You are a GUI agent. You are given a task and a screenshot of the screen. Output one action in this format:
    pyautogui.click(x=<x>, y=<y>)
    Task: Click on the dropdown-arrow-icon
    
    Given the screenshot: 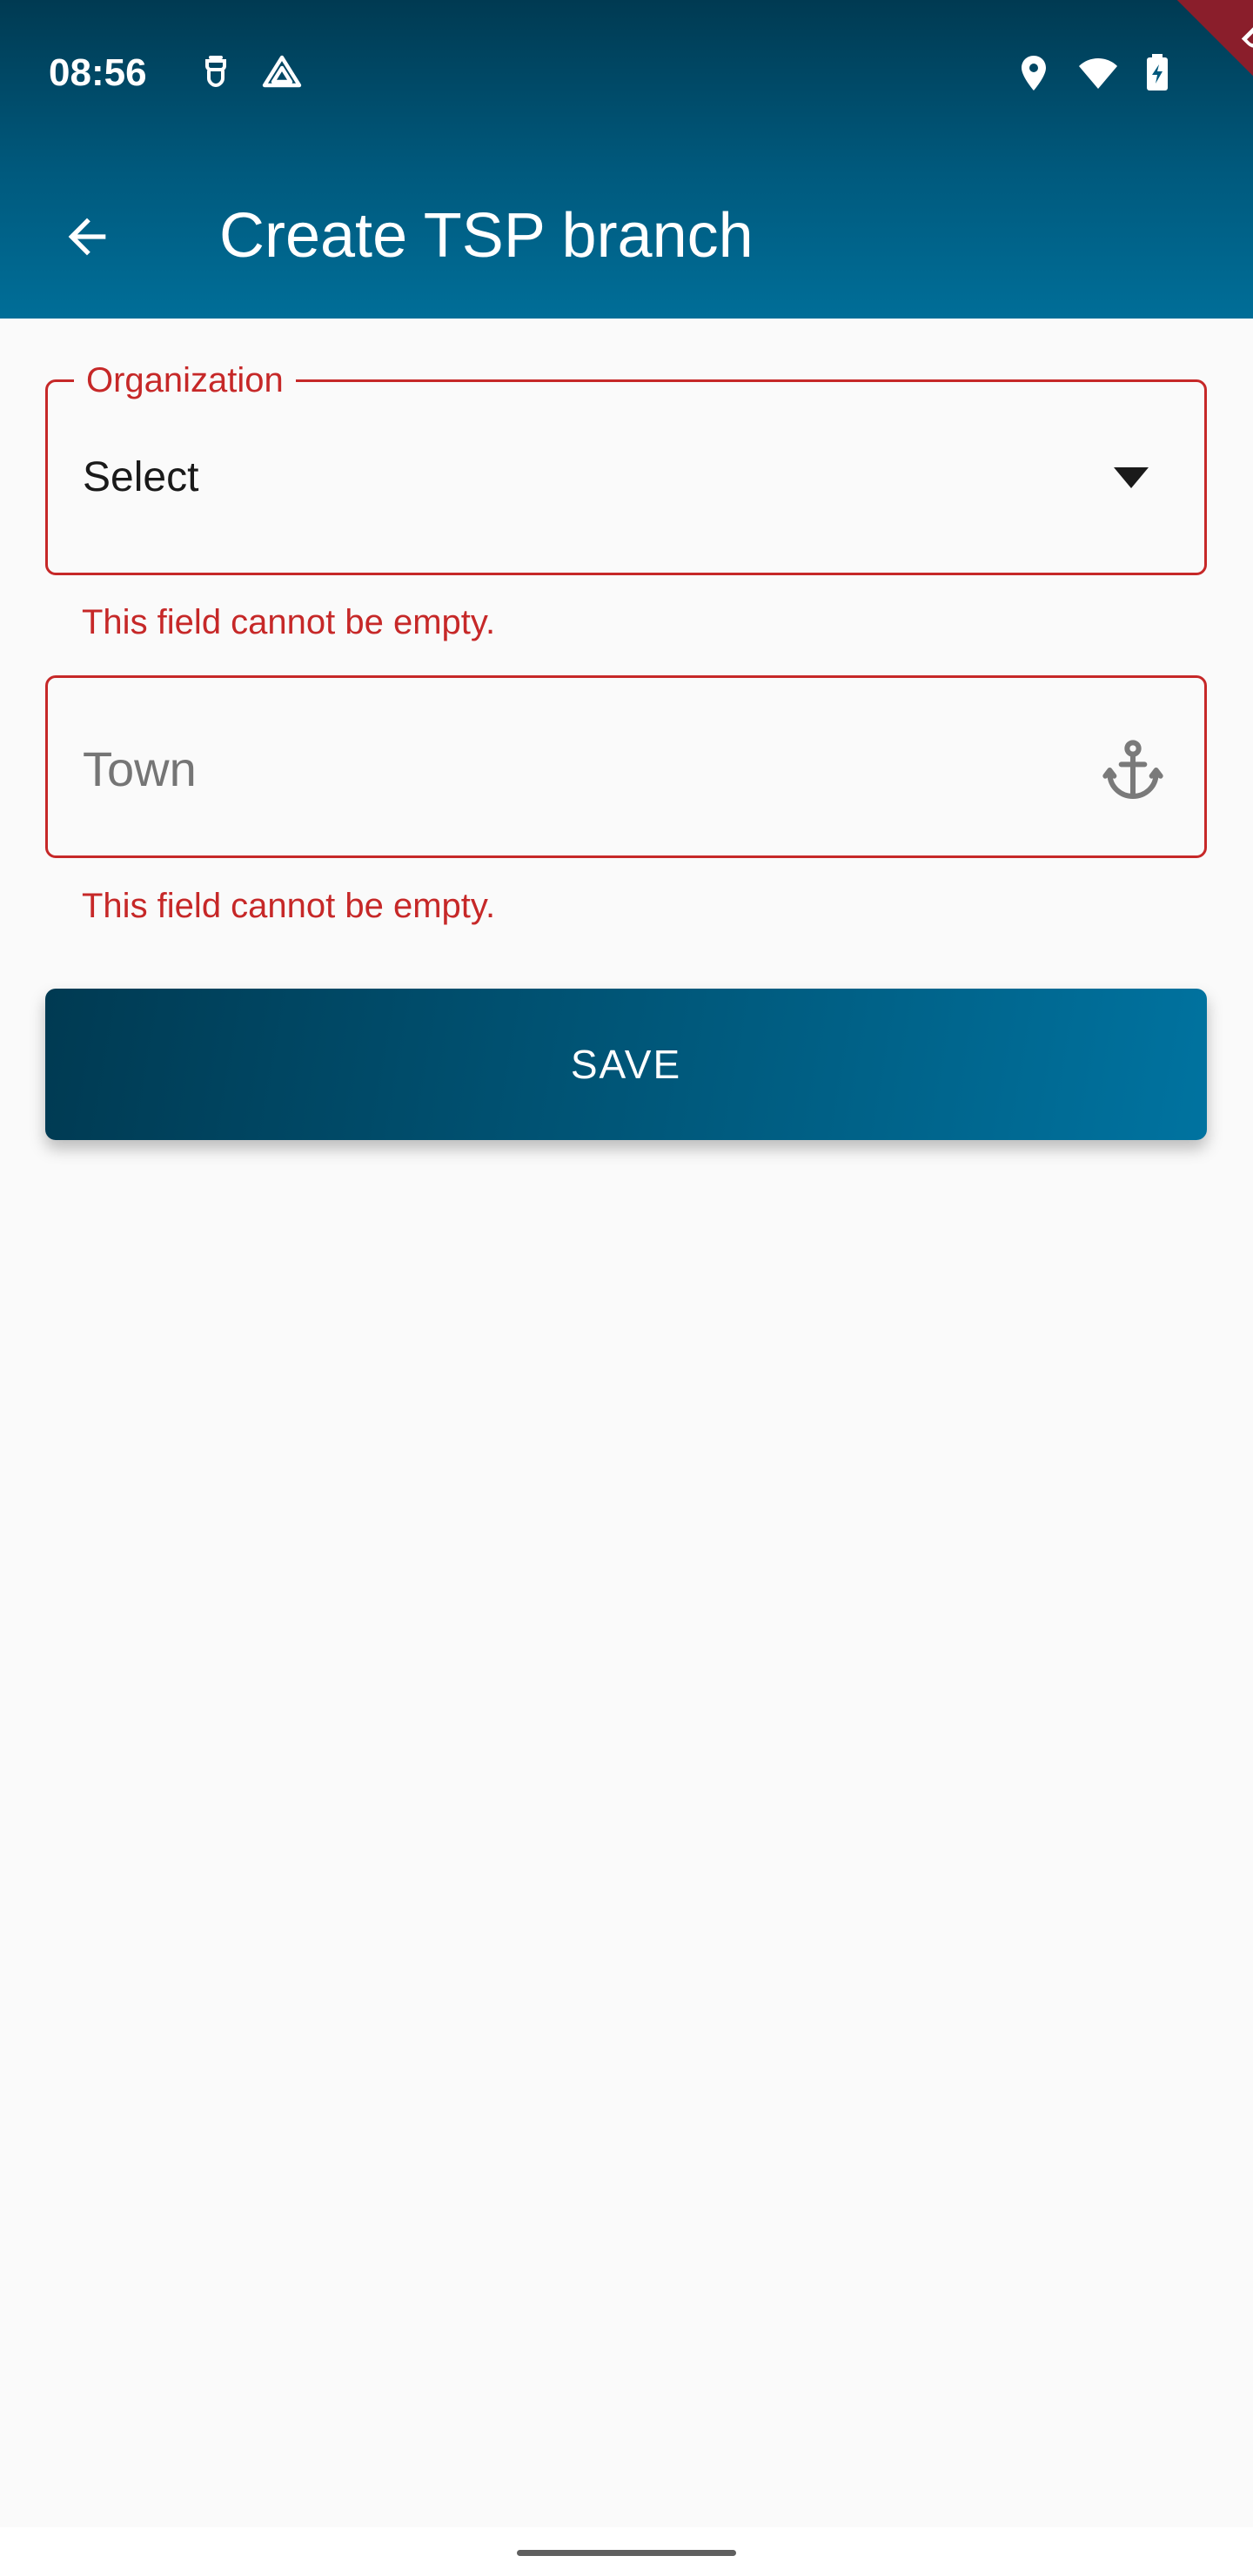 What is the action you would take?
    pyautogui.click(x=1131, y=478)
    